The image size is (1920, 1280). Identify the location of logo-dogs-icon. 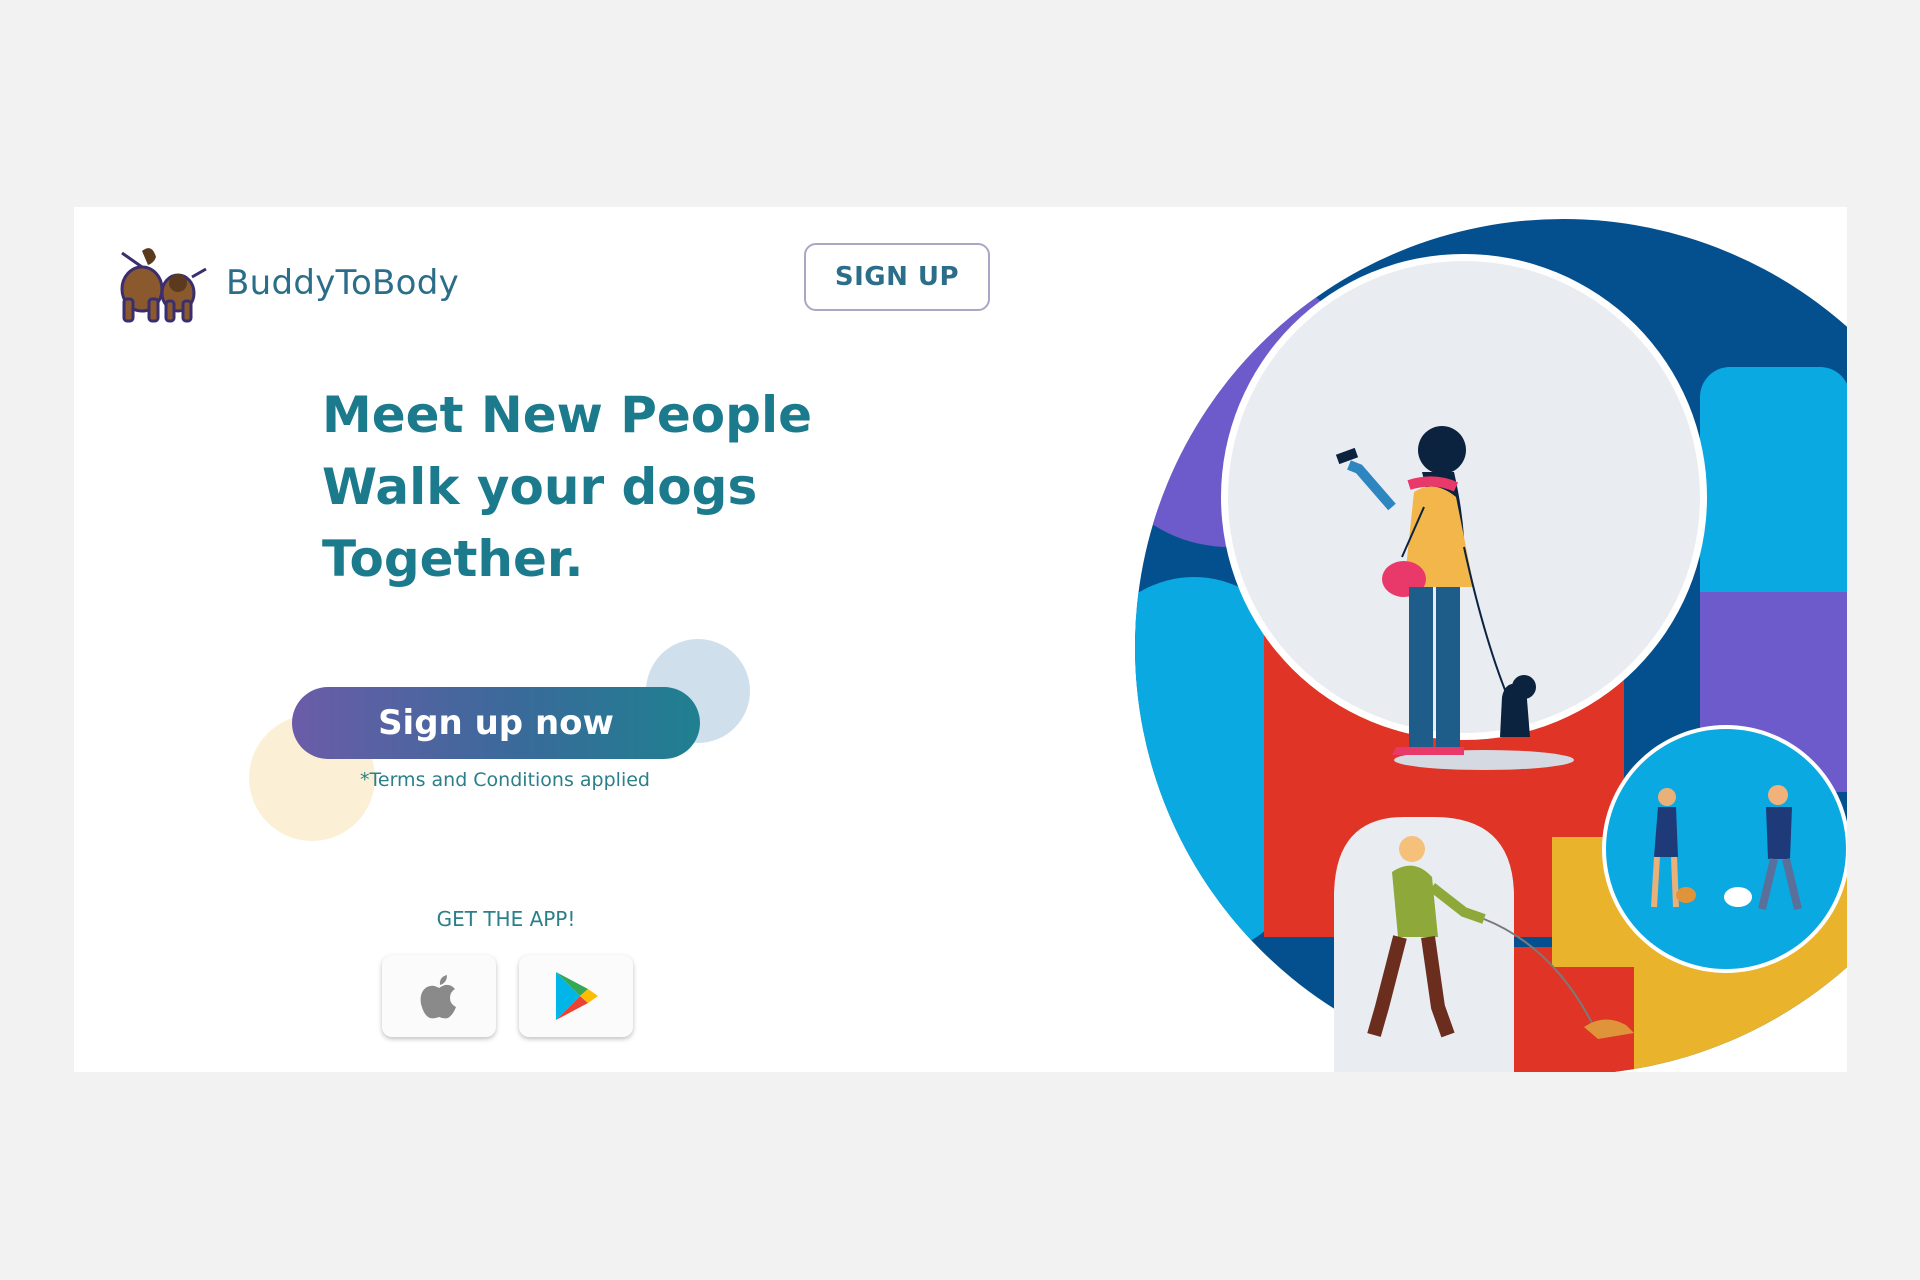
(163, 285).